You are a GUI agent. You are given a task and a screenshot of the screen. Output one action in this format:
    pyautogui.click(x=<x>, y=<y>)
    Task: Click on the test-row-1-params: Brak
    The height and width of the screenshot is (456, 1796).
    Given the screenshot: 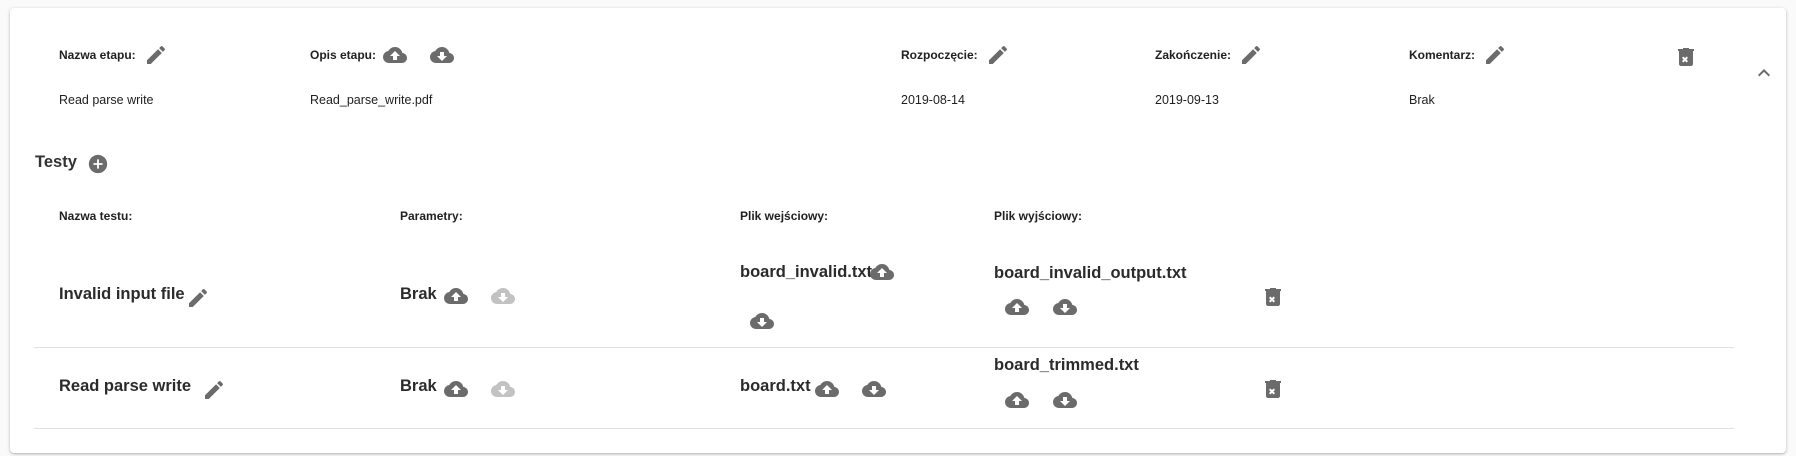 What is the action you would take?
    pyautogui.click(x=418, y=294)
    